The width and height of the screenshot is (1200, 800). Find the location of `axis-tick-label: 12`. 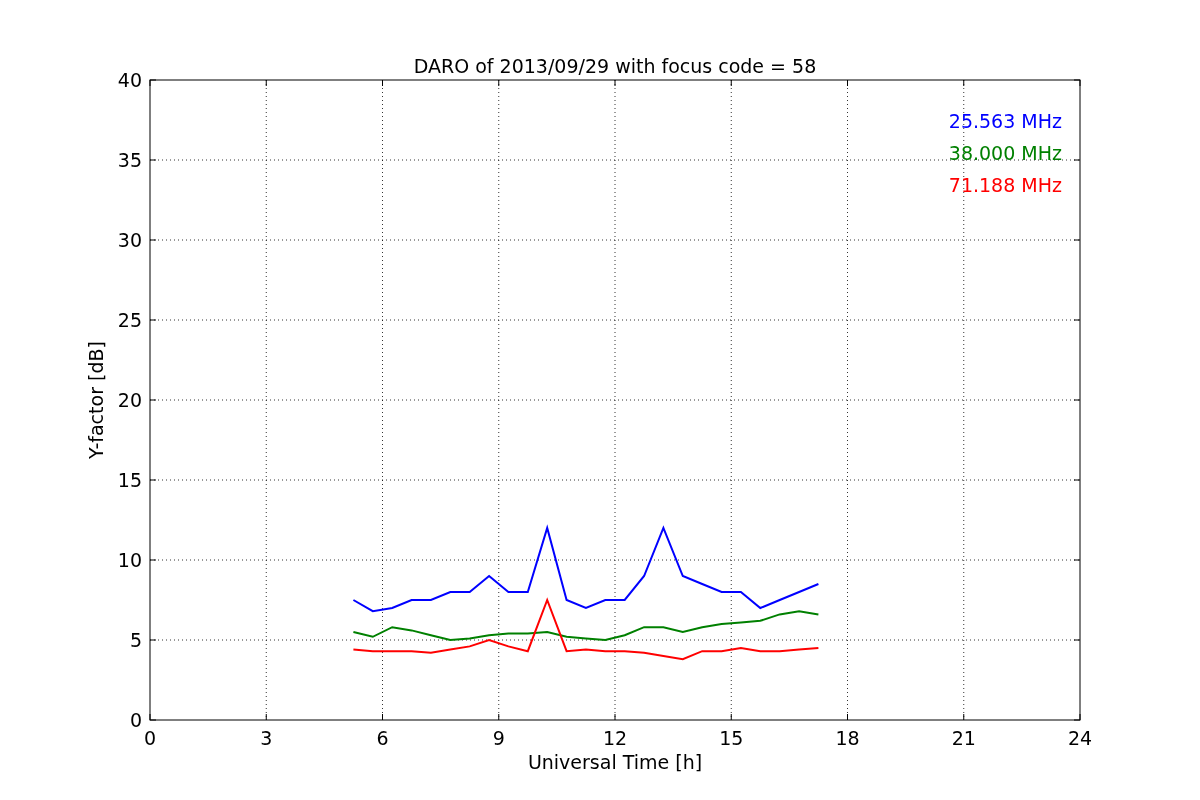

axis-tick-label: 12 is located at coordinates (615, 738).